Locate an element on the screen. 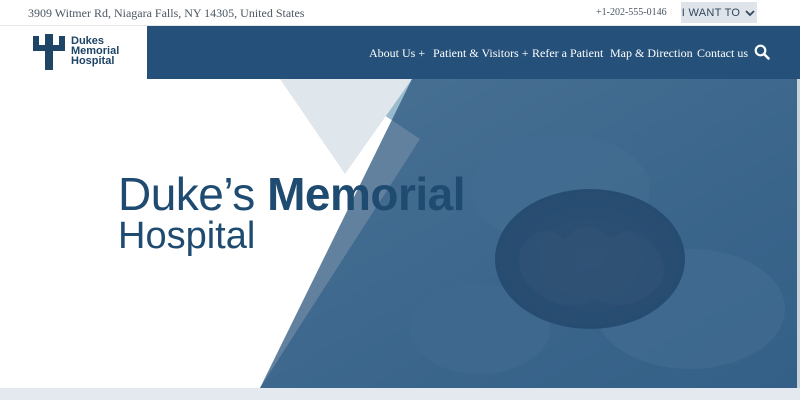 Image resolution: width=800 pixels, height=400 pixels. logo: Dukes Memorial Hospital is located at coordinates (73, 52).